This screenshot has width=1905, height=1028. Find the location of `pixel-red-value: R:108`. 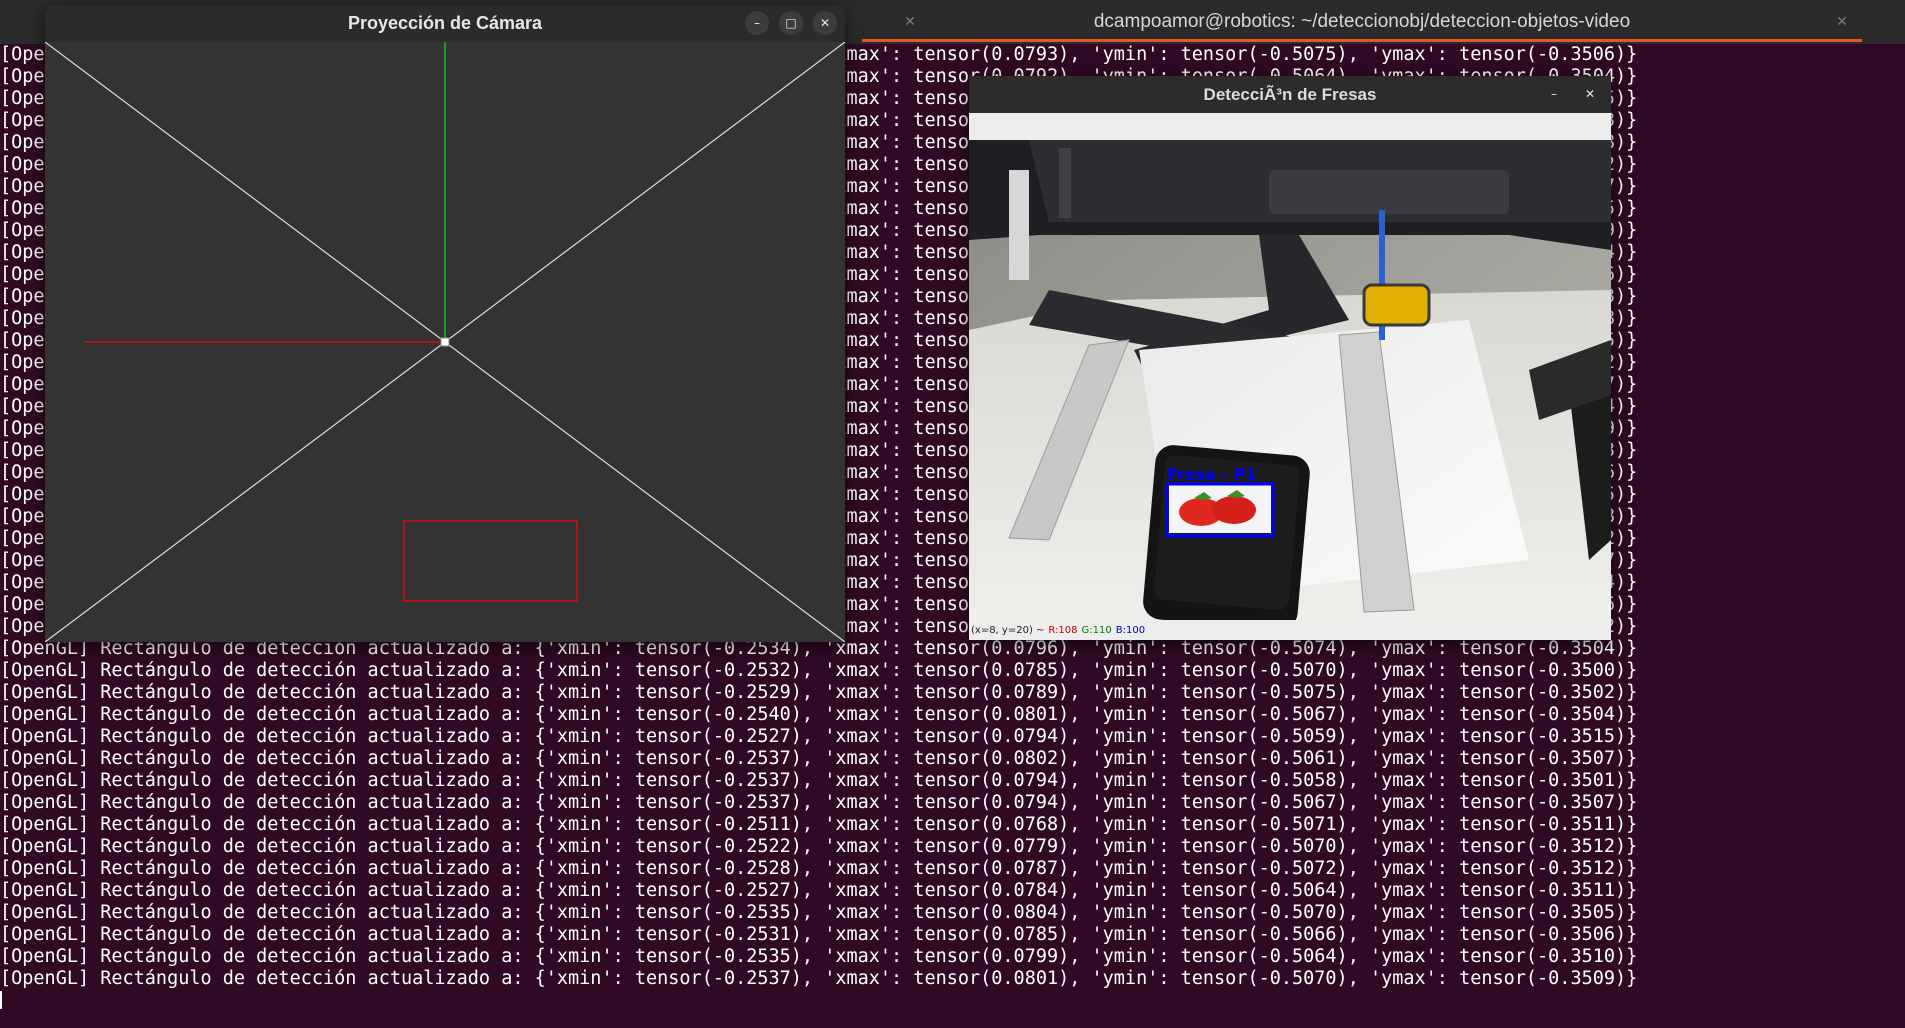

pixel-red-value: R:108 is located at coordinates (1063, 630).